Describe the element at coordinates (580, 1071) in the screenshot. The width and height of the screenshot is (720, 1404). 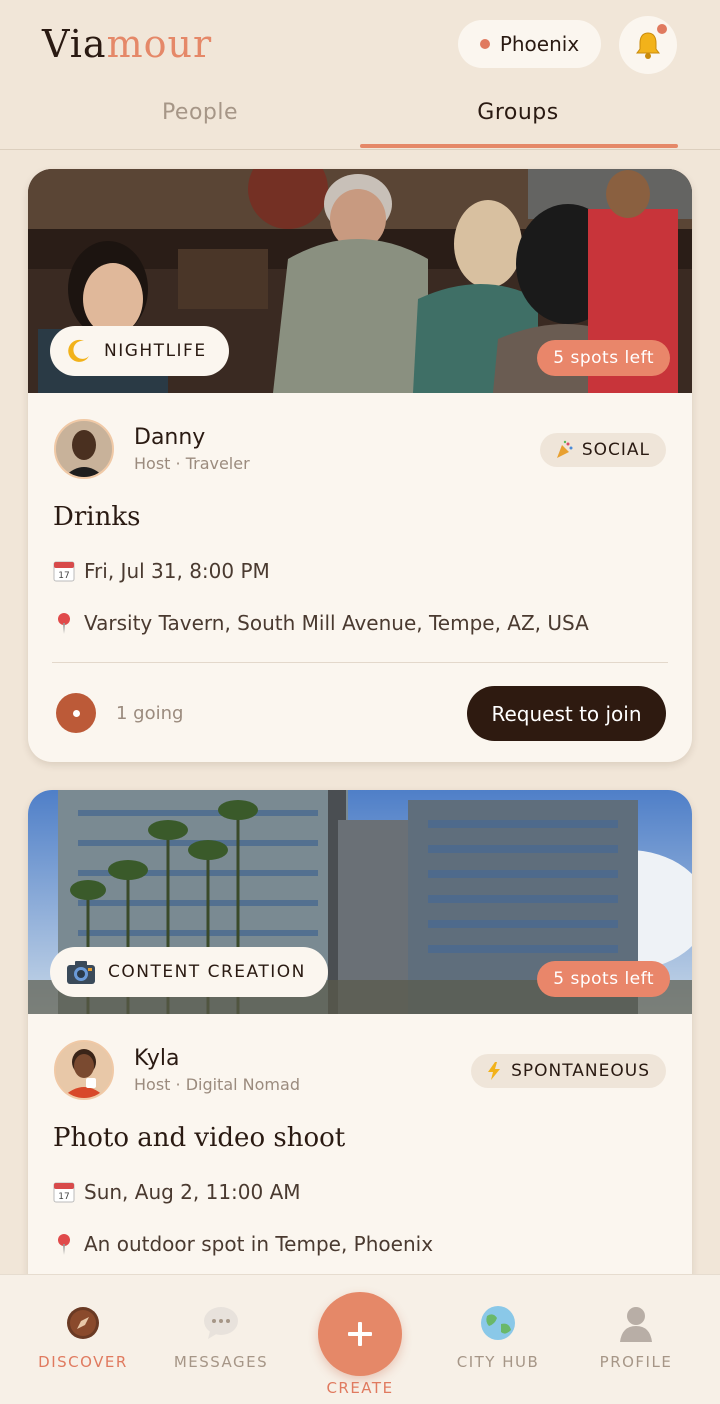
I see `vibe-label: SPONTANEOUS` at that location.